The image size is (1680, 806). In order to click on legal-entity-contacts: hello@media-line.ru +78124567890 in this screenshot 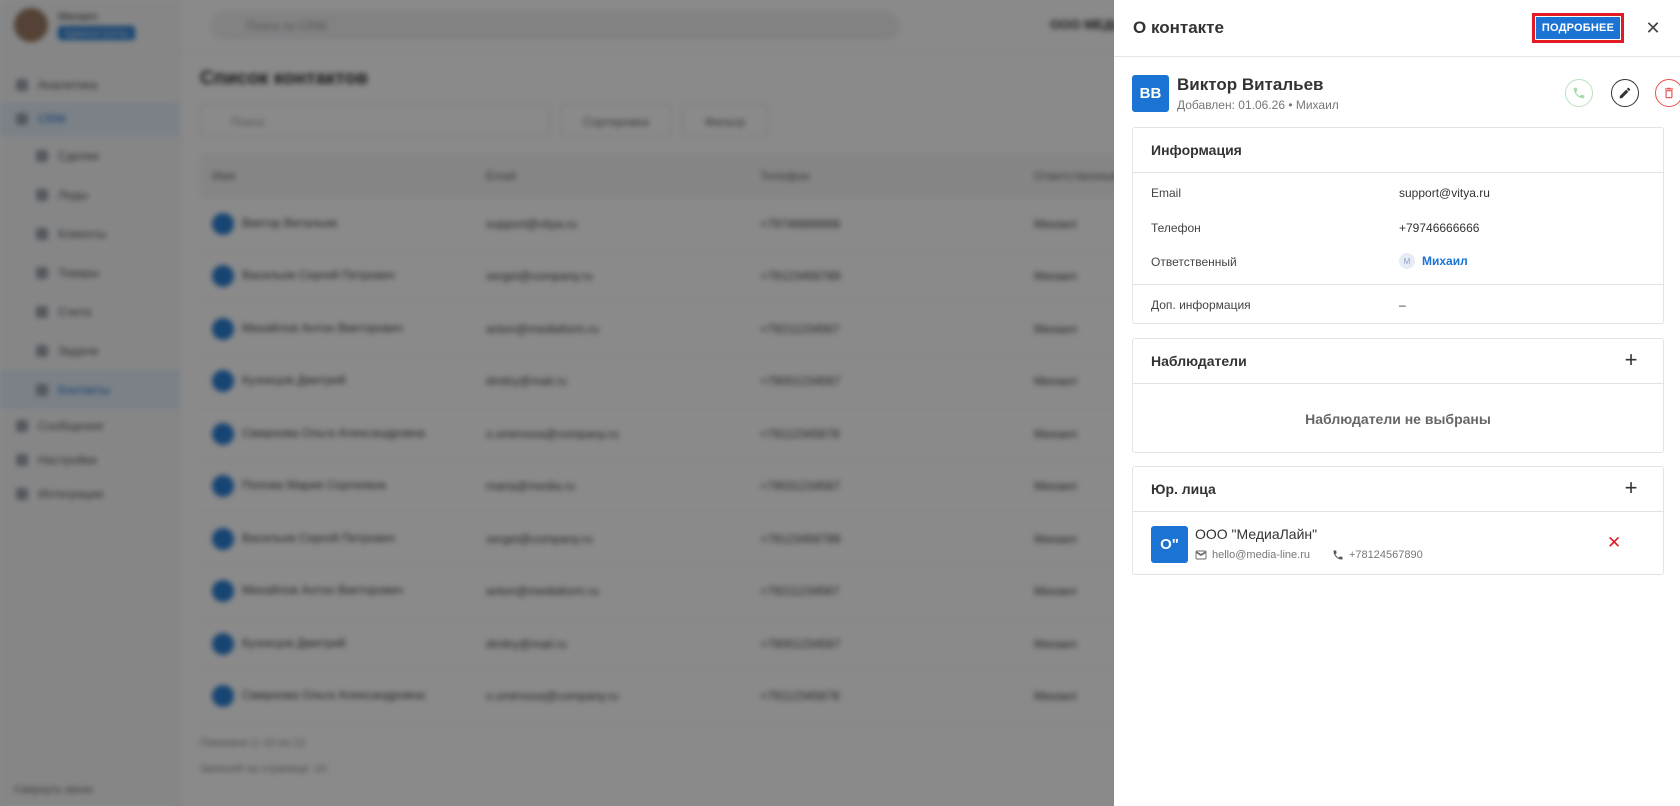, I will do `click(1309, 555)`.